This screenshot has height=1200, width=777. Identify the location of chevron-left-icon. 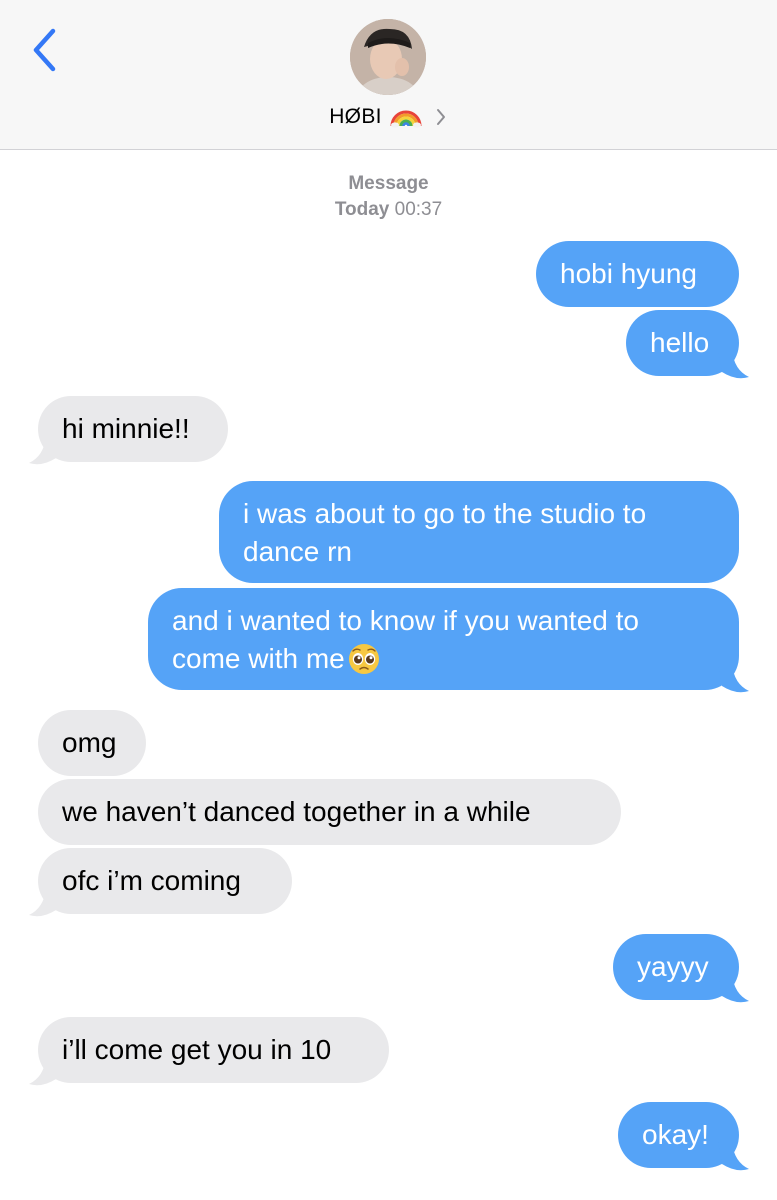
(44, 50).